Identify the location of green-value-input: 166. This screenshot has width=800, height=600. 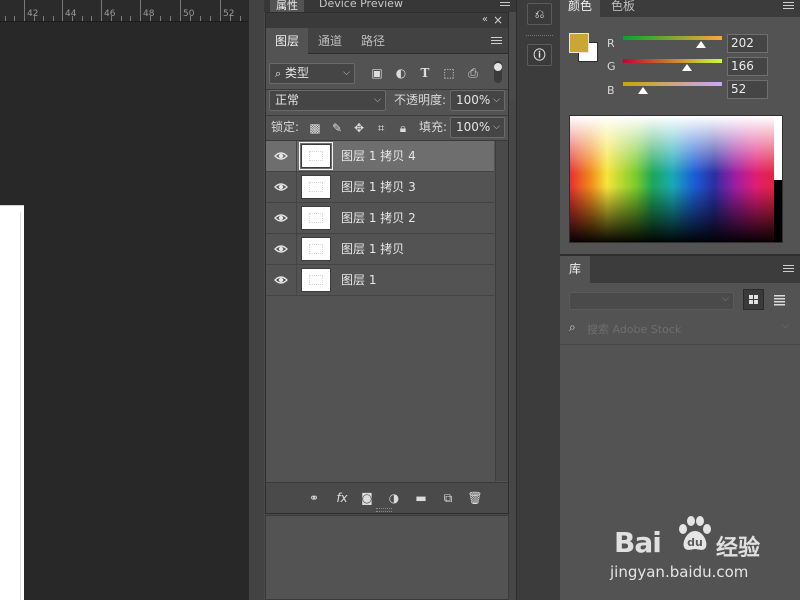
(747, 66).